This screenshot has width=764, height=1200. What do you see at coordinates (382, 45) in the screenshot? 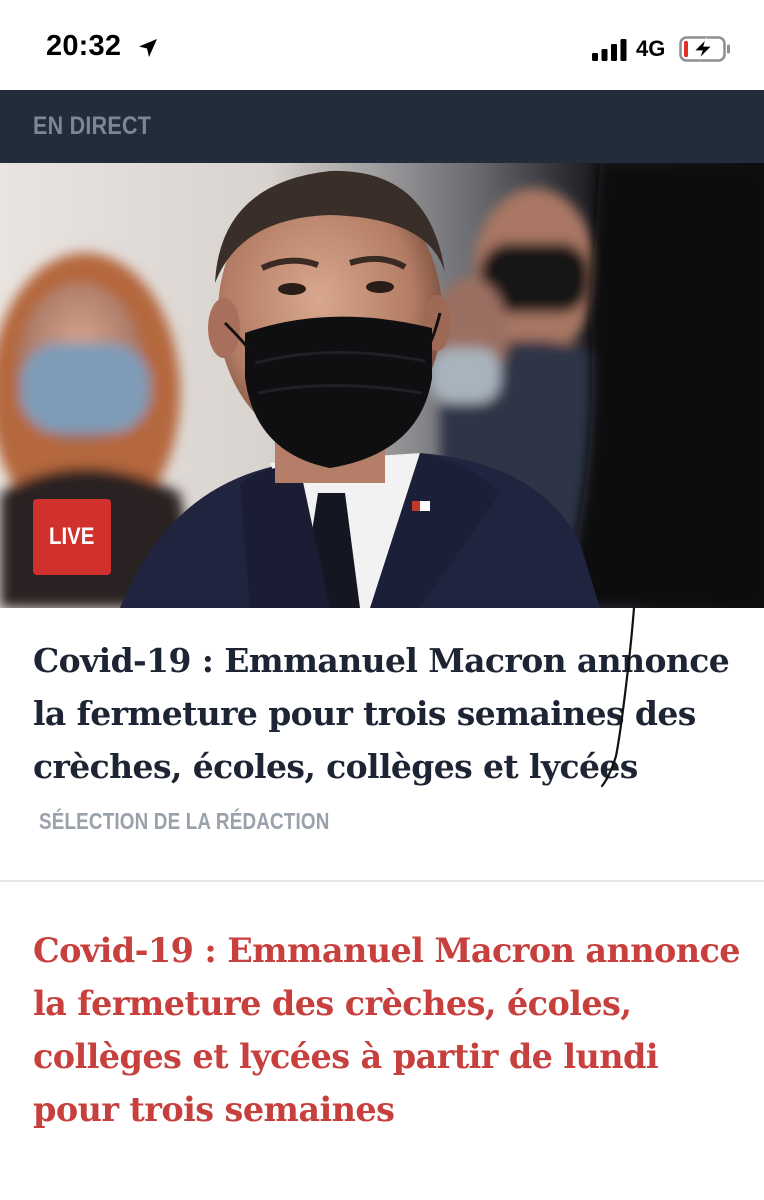
I see `status-bar: 20:32 4G` at bounding box center [382, 45].